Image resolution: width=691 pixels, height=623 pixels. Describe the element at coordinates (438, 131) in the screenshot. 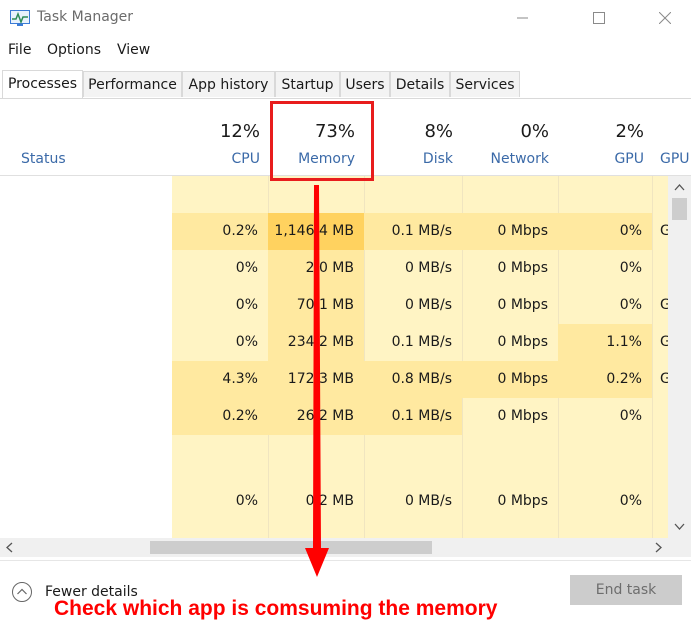

I see `disk-total-percent: 8%` at that location.